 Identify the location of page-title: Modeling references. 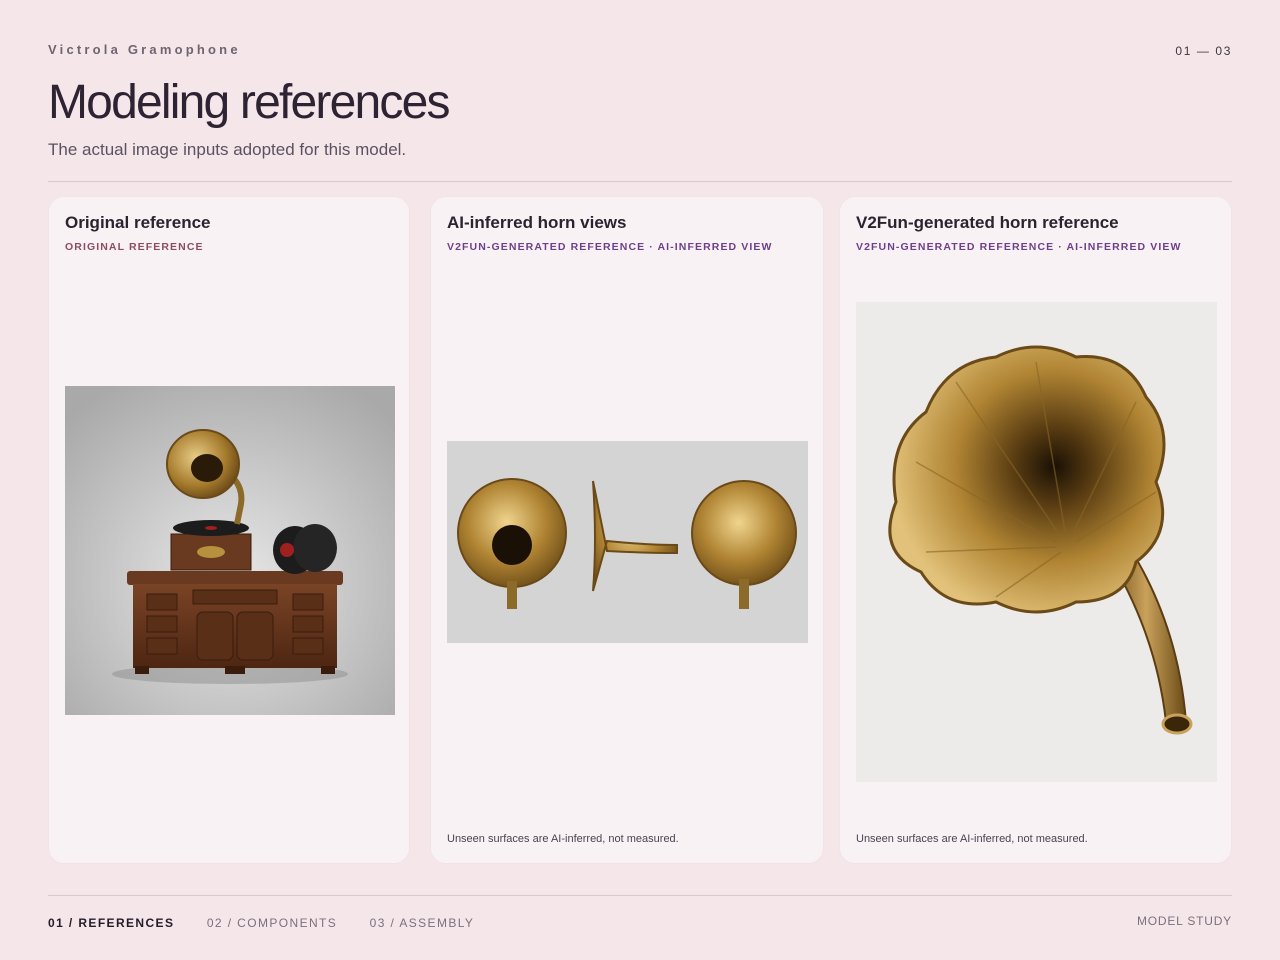
(249, 102).